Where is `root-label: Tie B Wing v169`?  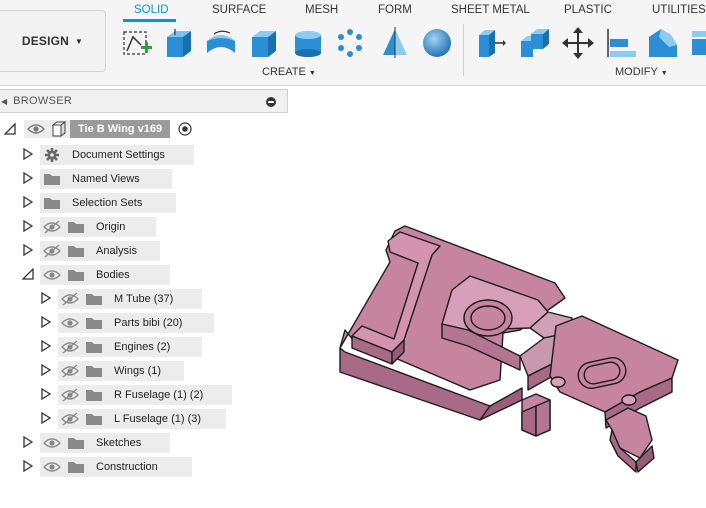
root-label: Tie B Wing v169 is located at coordinates (120, 129).